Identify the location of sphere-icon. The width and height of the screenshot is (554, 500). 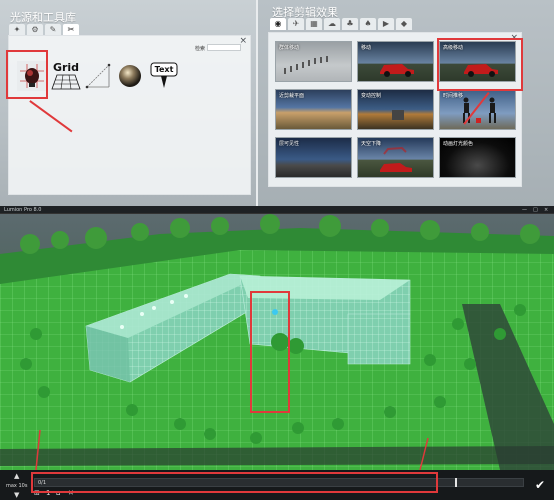
(130, 76).